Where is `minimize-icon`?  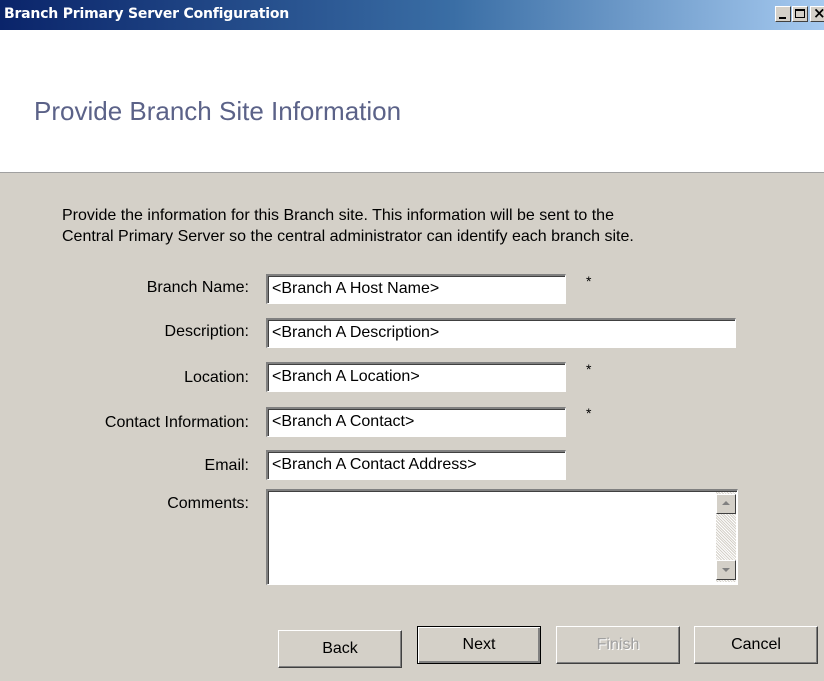 minimize-icon is located at coordinates (782, 18).